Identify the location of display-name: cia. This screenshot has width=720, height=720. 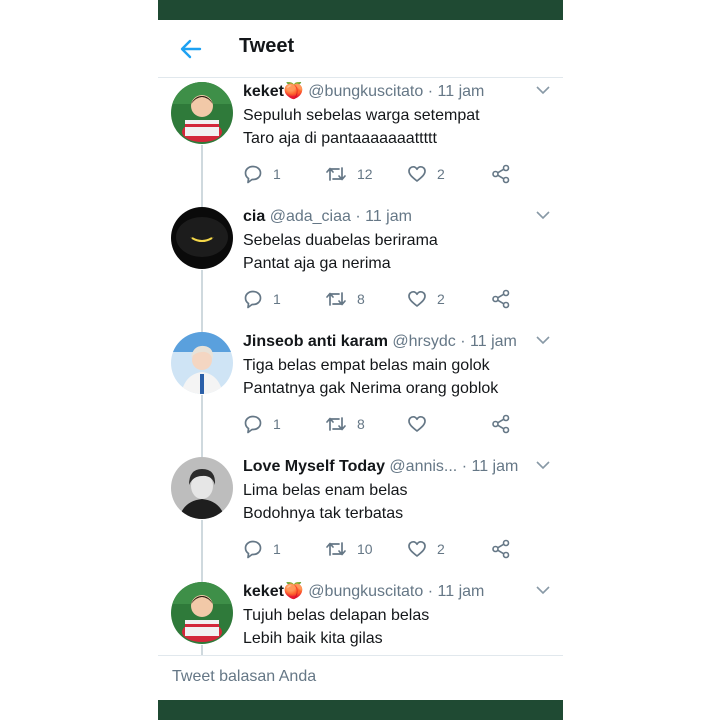
(254, 216).